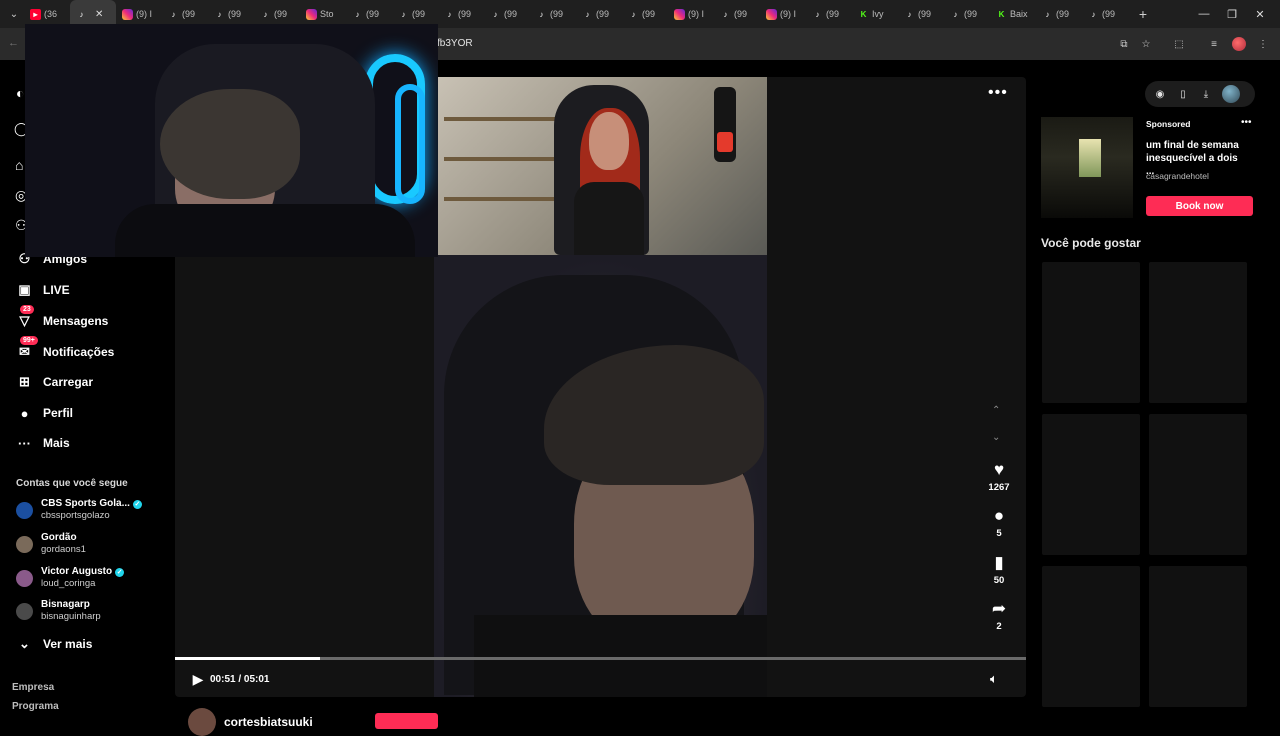  Describe the element at coordinates (1124, 44) in the screenshot. I see `cast-icon: ⧉` at that location.